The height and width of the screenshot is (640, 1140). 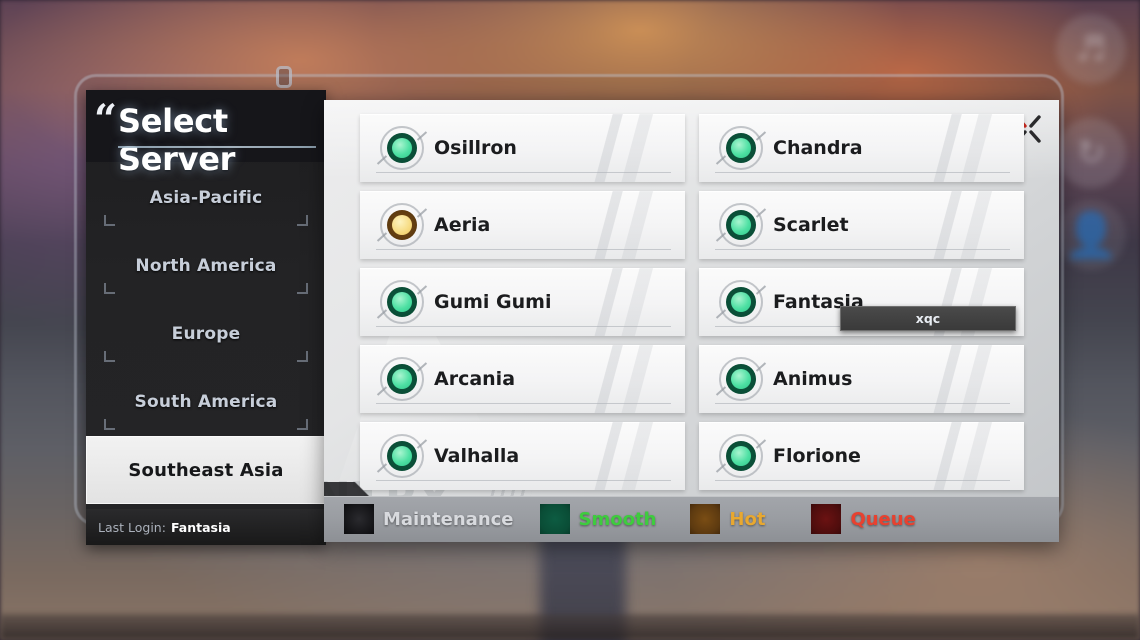 What do you see at coordinates (217, 147) in the screenshot?
I see `title-divider` at bounding box center [217, 147].